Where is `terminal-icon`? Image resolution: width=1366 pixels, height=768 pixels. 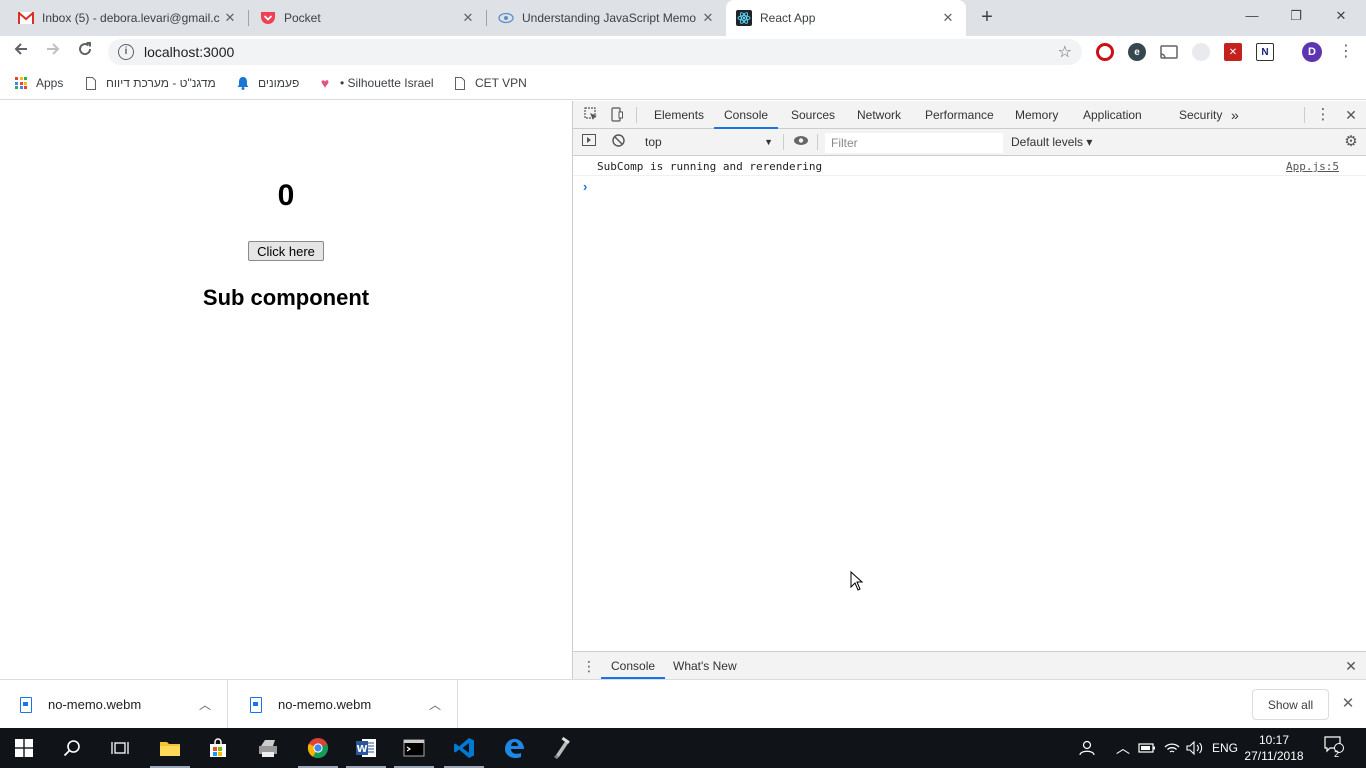 terminal-icon is located at coordinates (414, 748).